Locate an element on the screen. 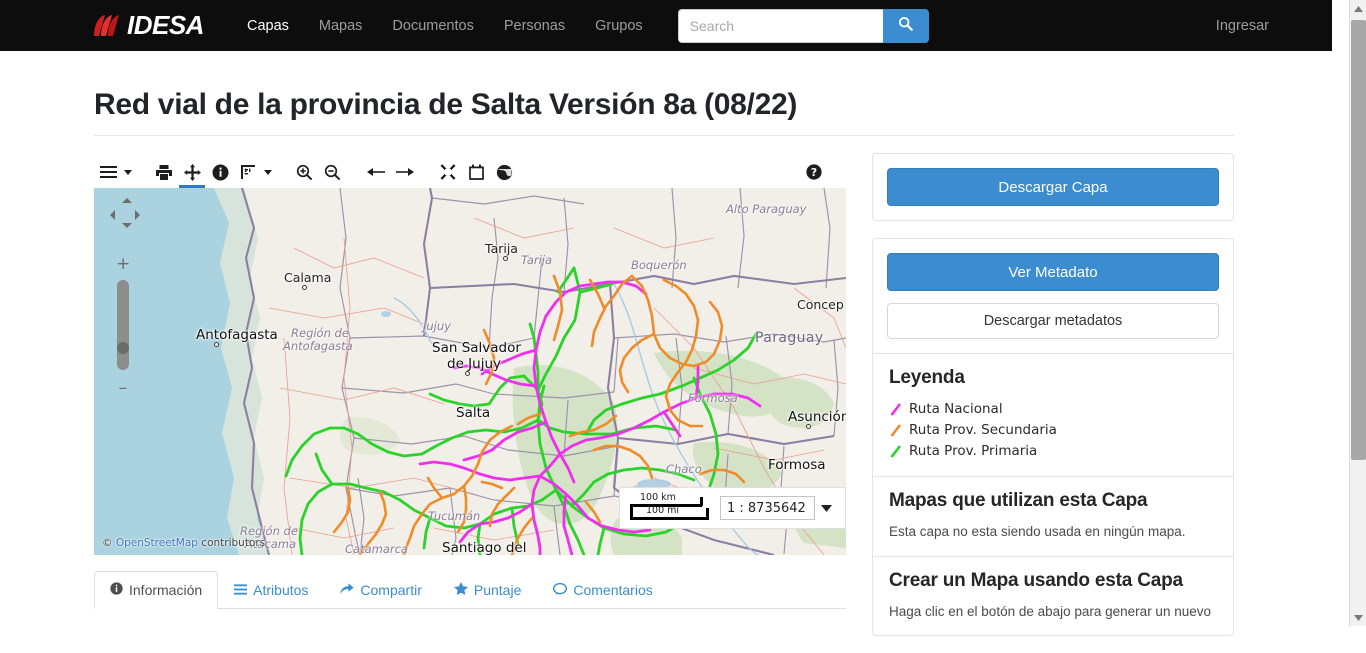 This screenshot has height=653, width=1366. scale-bar-mi-tick is located at coordinates (707, 514).